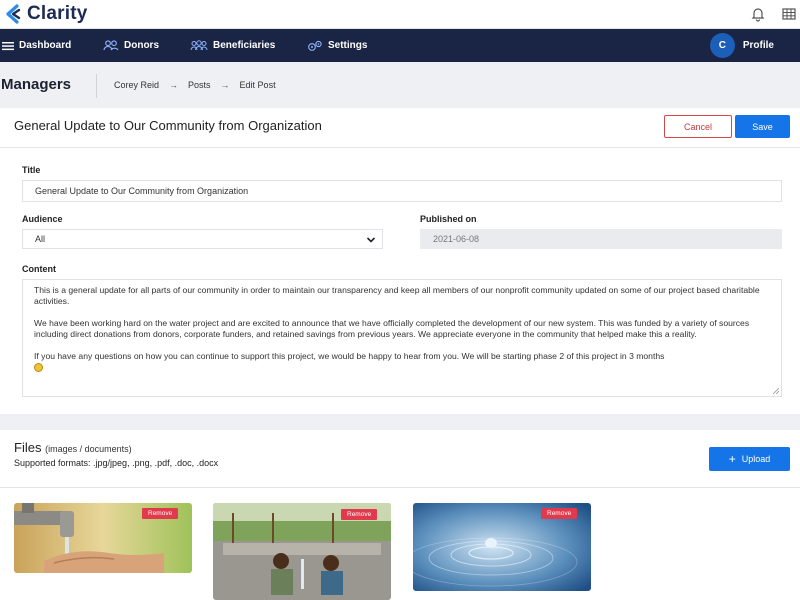  What do you see at coordinates (96, 86) in the screenshot?
I see `title-divider` at bounding box center [96, 86].